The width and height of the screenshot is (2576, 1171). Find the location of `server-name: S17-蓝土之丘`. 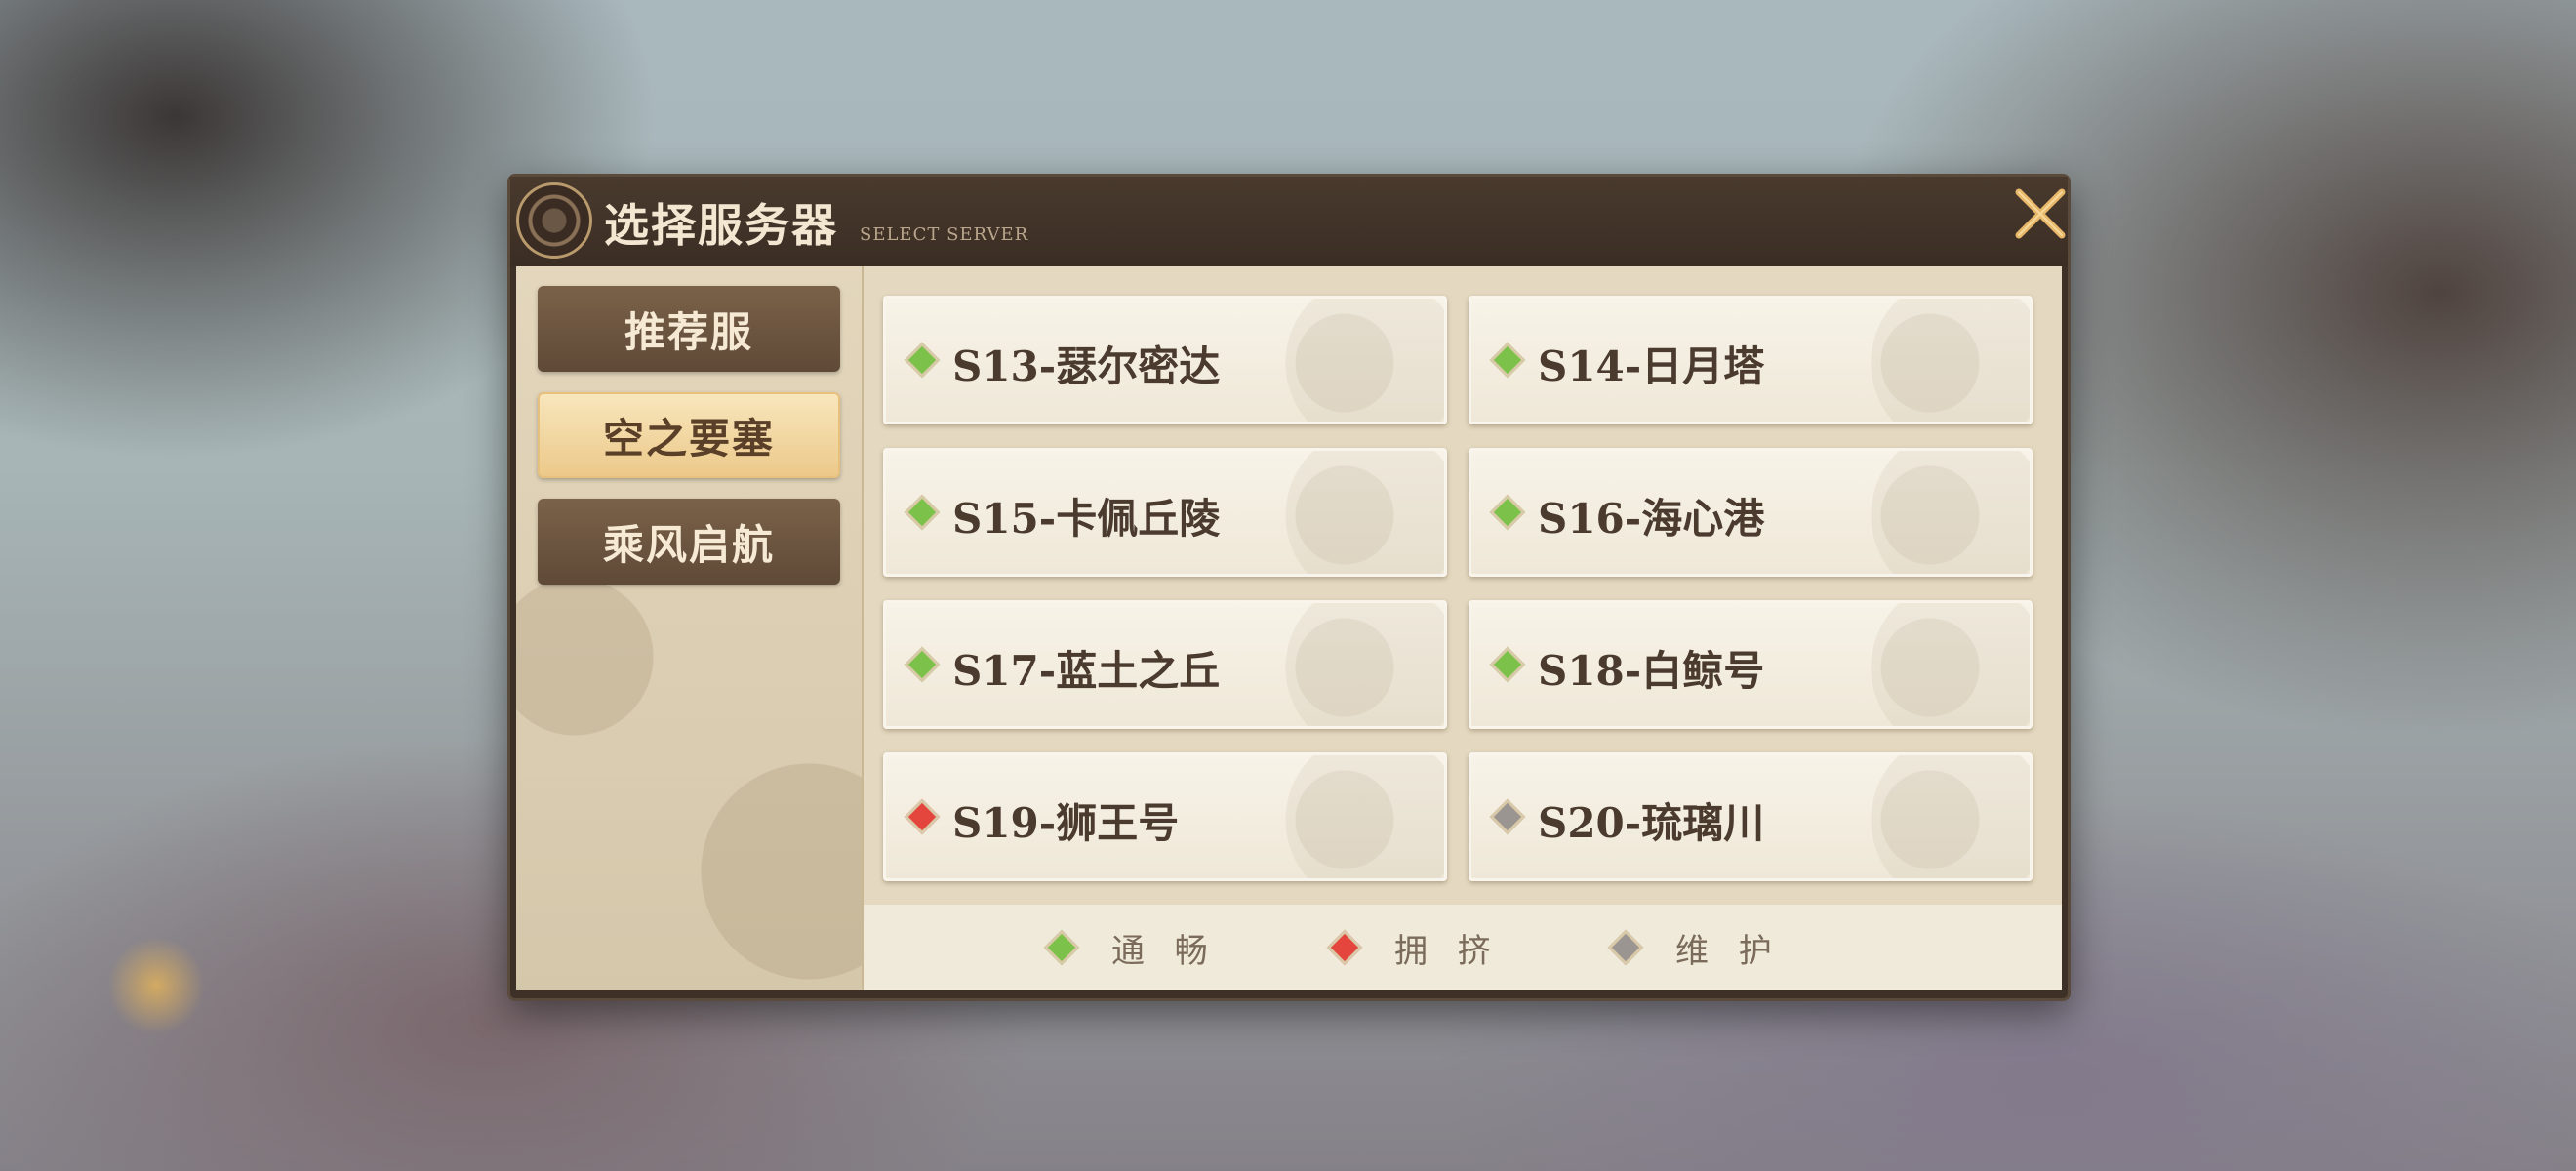

server-name: S17-蓝土之丘 is located at coordinates (1086, 671).